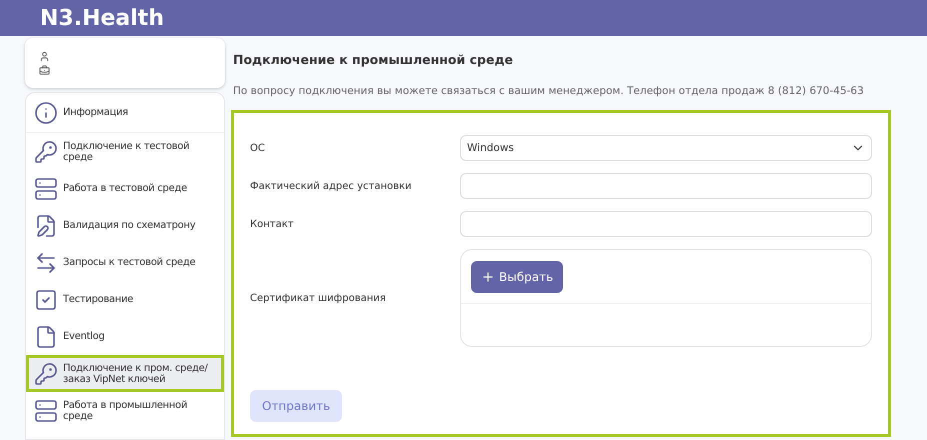  Describe the element at coordinates (318, 298) in the screenshot. I see `field-label: Сертификат шифрования` at that location.